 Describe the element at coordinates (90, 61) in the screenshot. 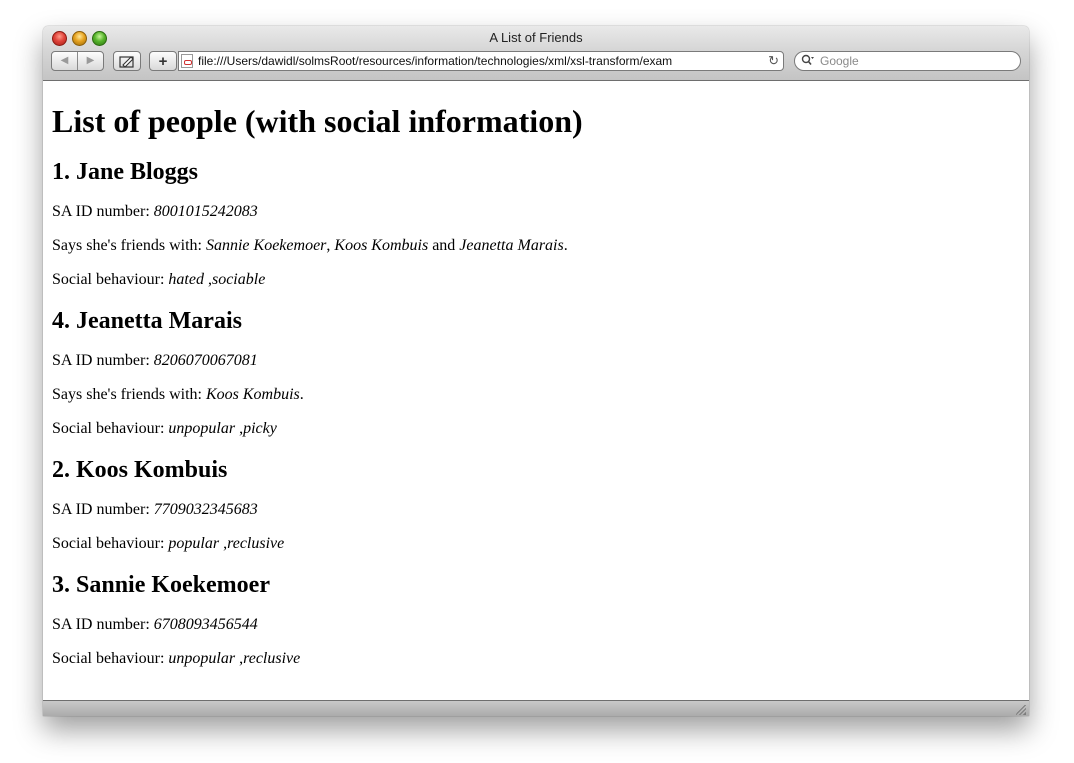

I see `forward-button: ▶` at that location.